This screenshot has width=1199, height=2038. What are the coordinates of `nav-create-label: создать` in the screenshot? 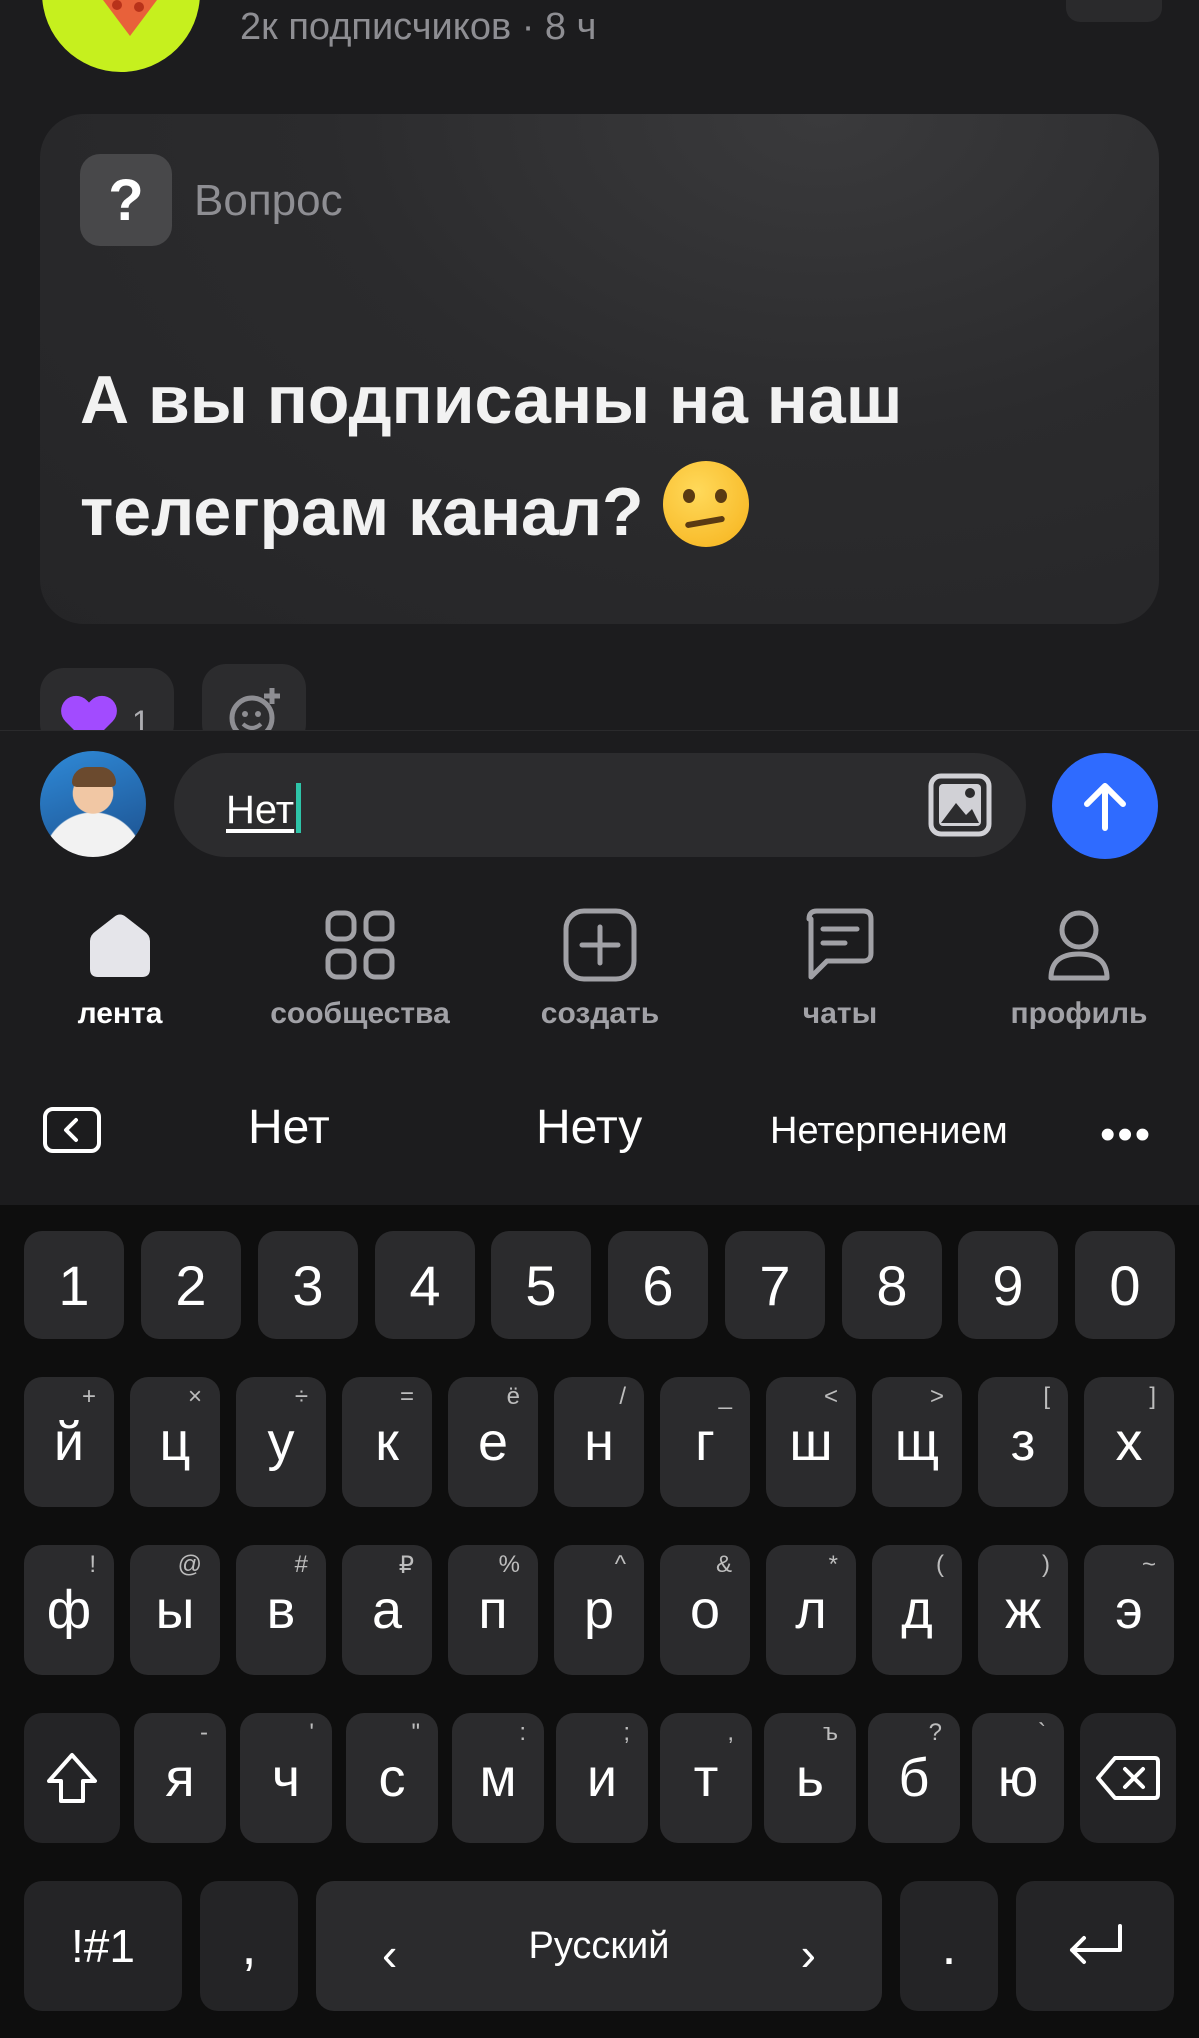 It's located at (600, 1013).